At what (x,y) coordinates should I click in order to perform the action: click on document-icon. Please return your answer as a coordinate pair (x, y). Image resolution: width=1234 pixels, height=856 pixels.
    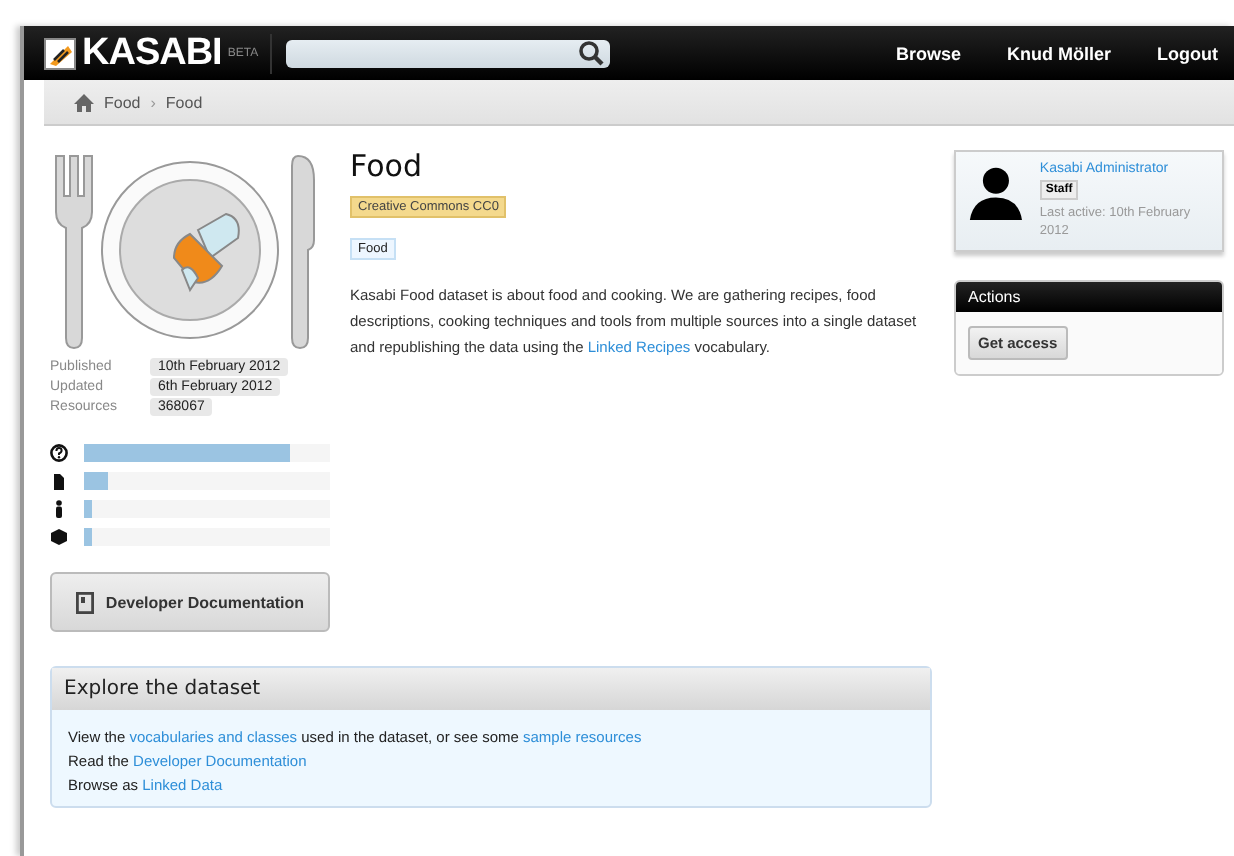
    Looking at the image, I should click on (59, 481).